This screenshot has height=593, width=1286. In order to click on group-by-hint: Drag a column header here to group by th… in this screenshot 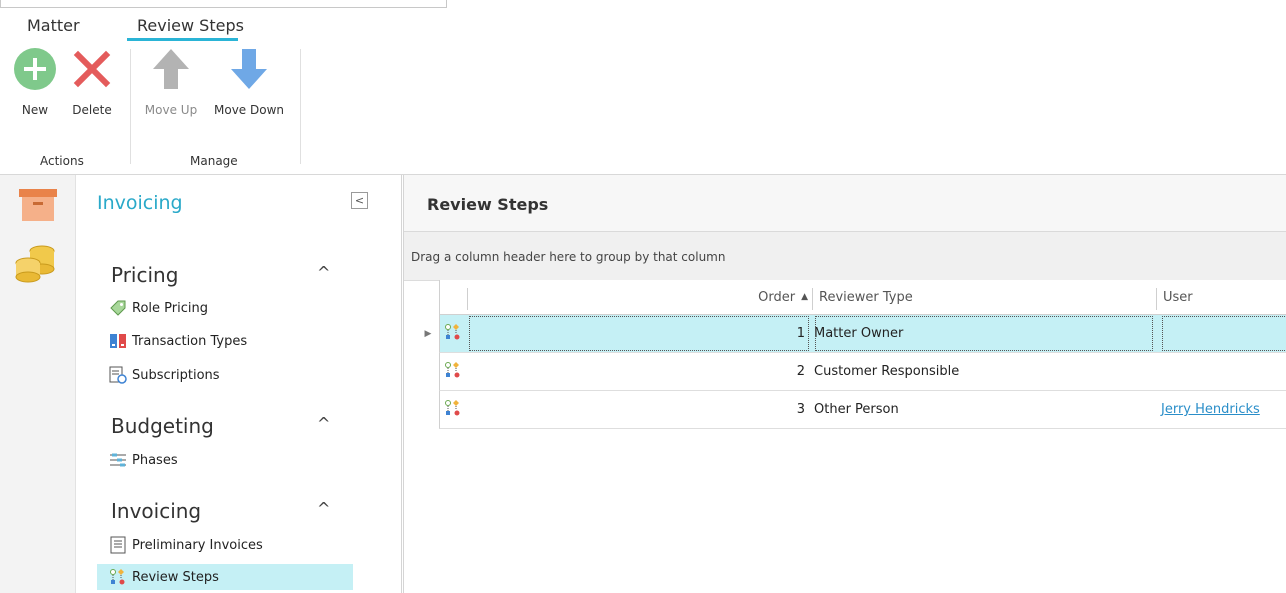, I will do `click(568, 257)`.